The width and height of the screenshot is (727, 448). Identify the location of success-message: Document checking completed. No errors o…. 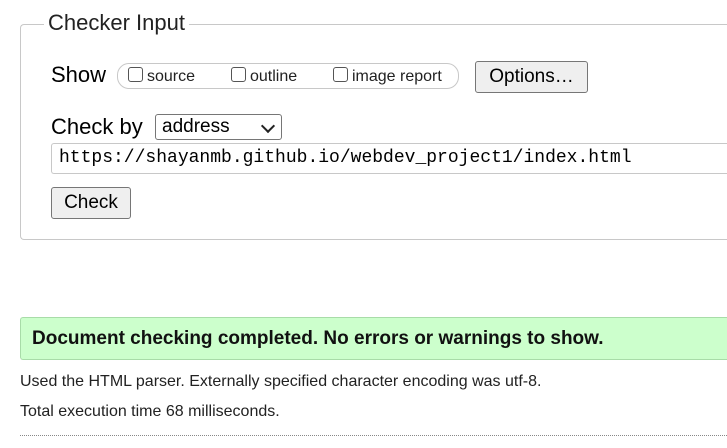
(373, 338).